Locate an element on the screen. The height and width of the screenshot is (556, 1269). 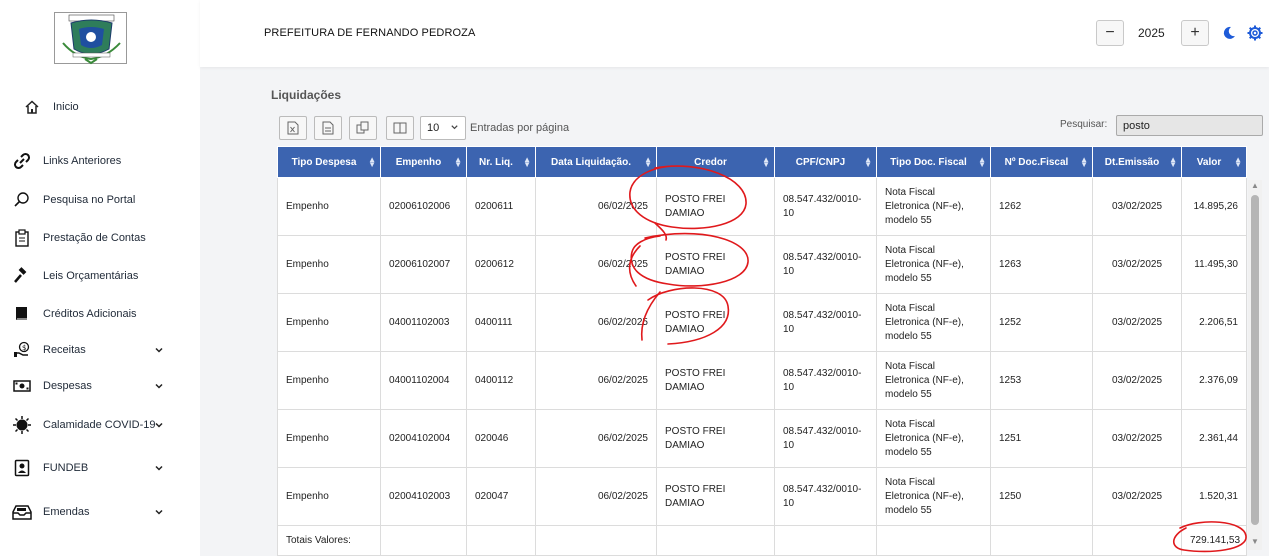
sidebar-item-label: Leis Orçamentárias is located at coordinates (91, 276).